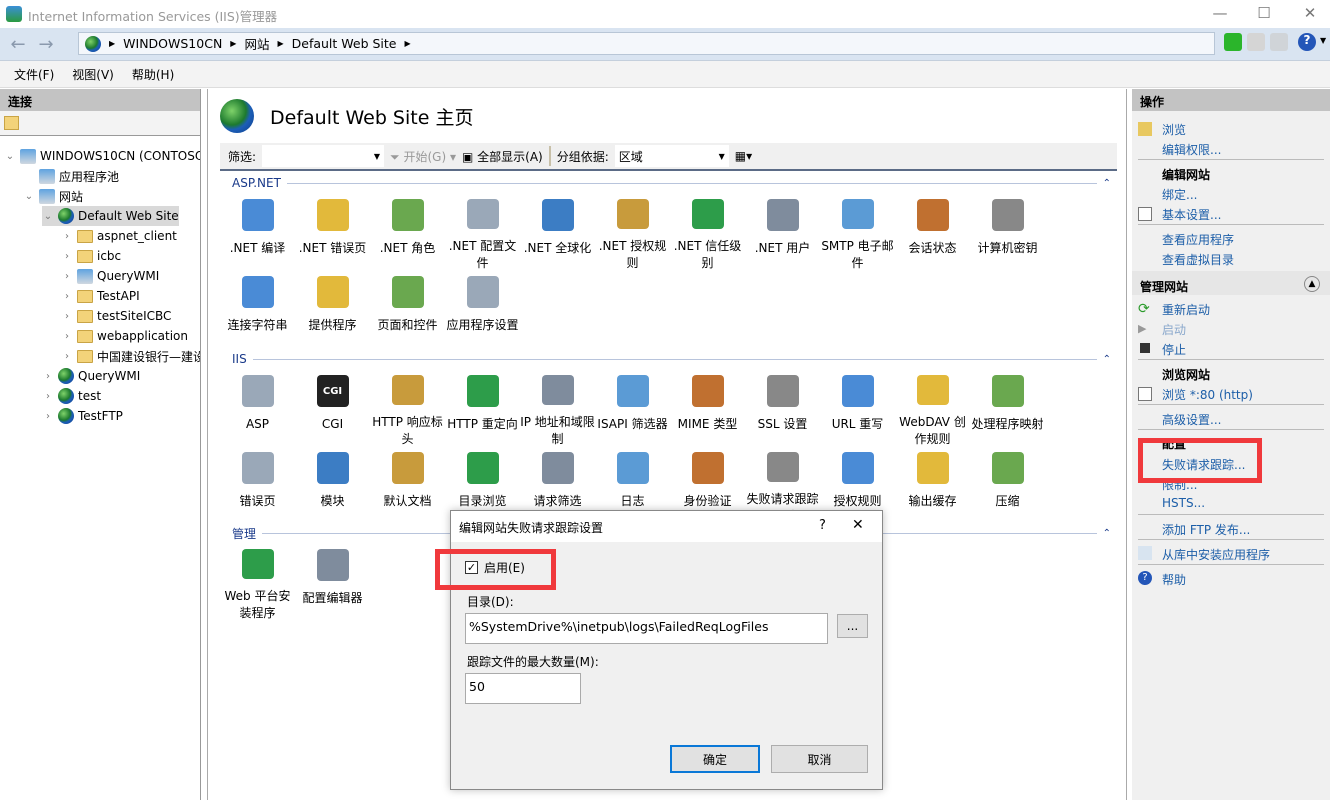 Image resolution: width=1330 pixels, height=800 pixels. What do you see at coordinates (1186, 309) in the screenshot?
I see `action-restart: 重新启动` at bounding box center [1186, 309].